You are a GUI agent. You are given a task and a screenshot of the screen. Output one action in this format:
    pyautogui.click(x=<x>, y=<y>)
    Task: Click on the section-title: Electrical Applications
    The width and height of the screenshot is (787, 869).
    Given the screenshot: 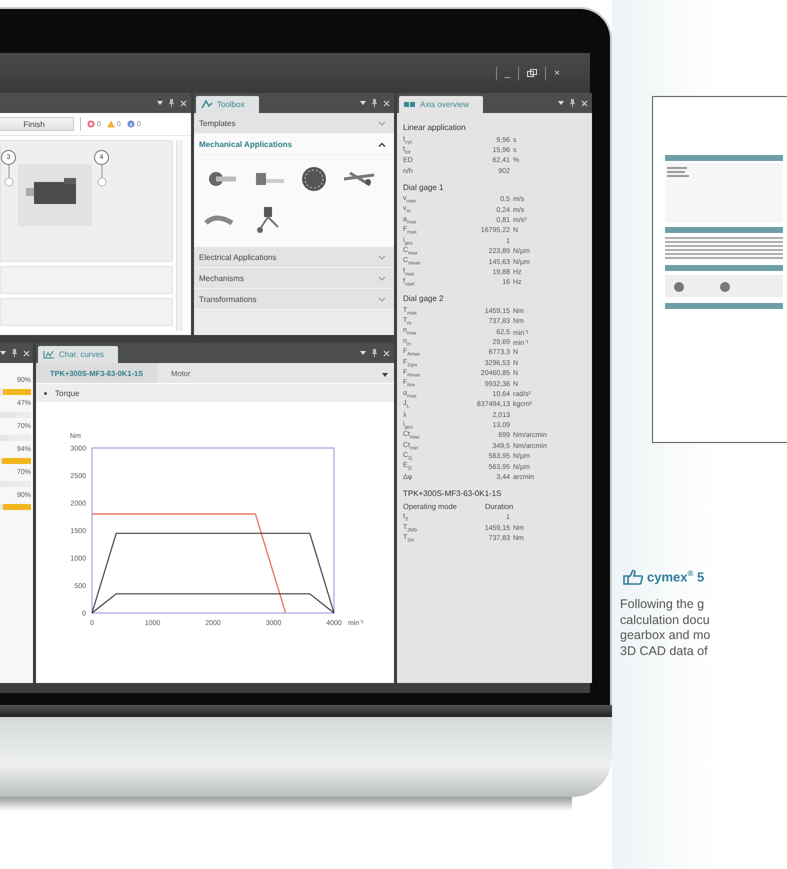 What is the action you would take?
    pyautogui.click(x=237, y=257)
    